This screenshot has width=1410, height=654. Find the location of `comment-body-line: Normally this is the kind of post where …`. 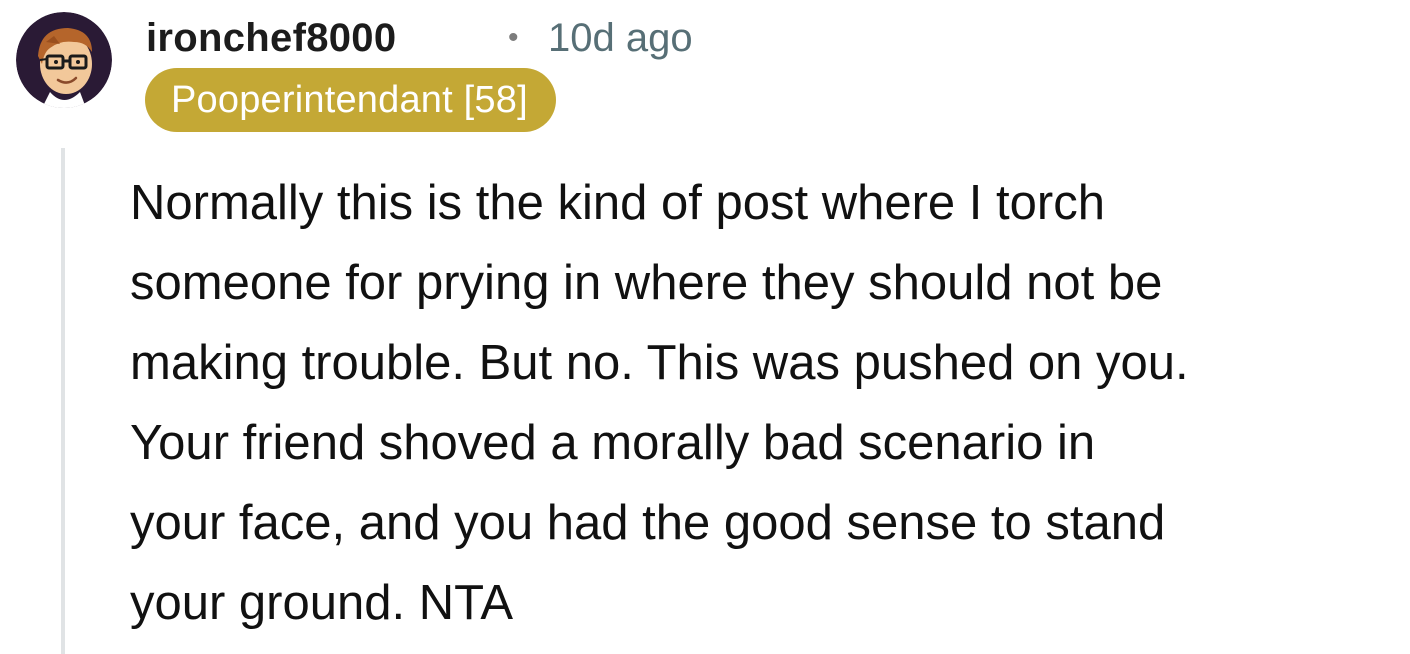

comment-body-line: Normally this is the kind of post where … is located at coordinates (617, 203).